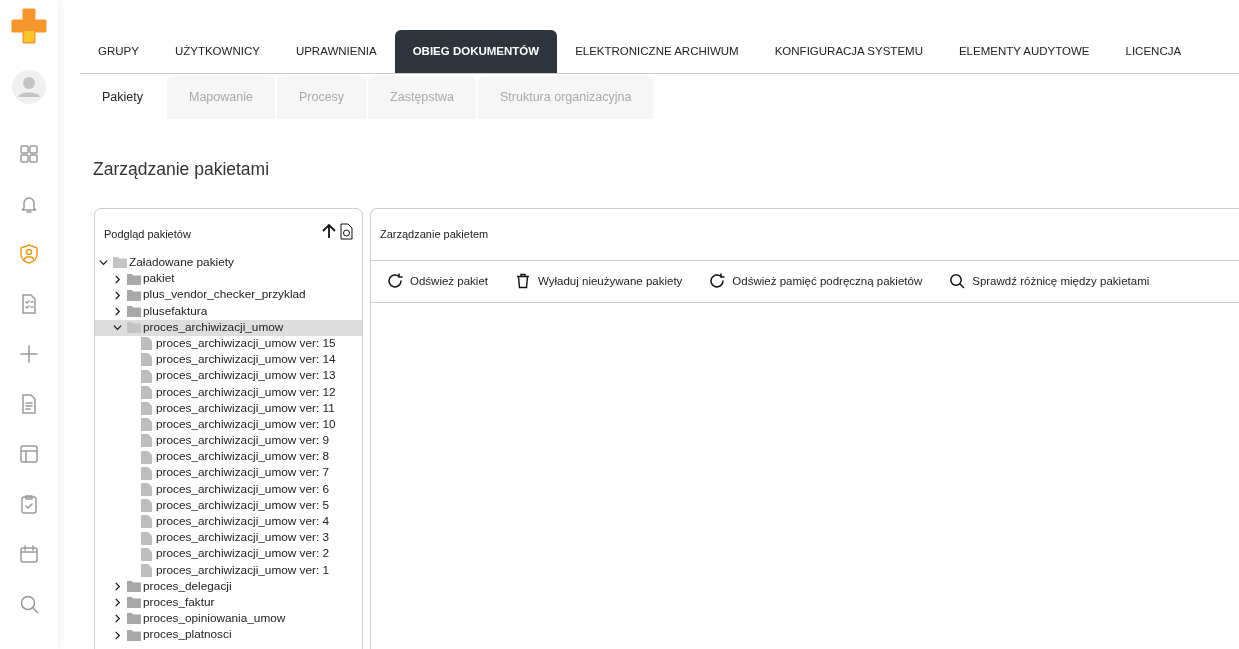  What do you see at coordinates (228, 343) in the screenshot?
I see `tree-item: proces_archiwizacji_umow ver: 15` at bounding box center [228, 343].